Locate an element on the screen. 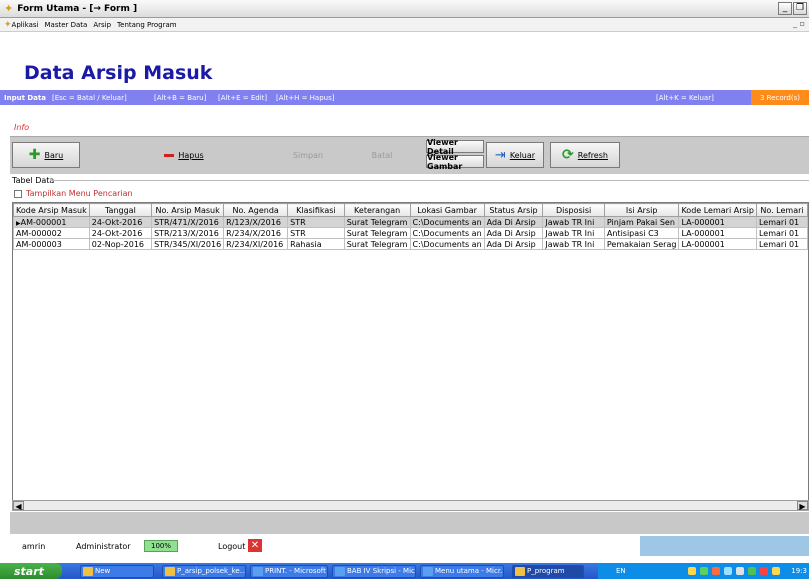  search-toggle-checkbox is located at coordinates (18, 193).